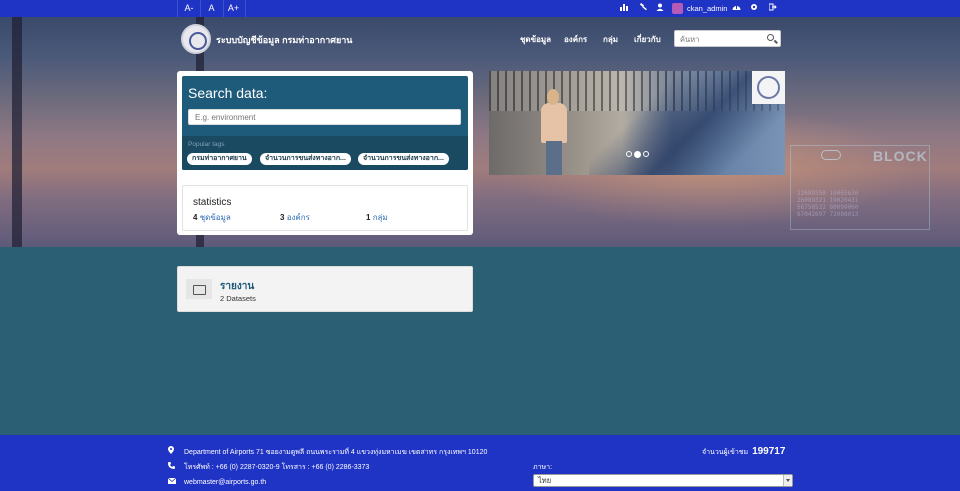 The height and width of the screenshot is (491, 960). I want to click on visitor-counter: จำนวนผู้เข้าชม 199717, so click(743, 452).